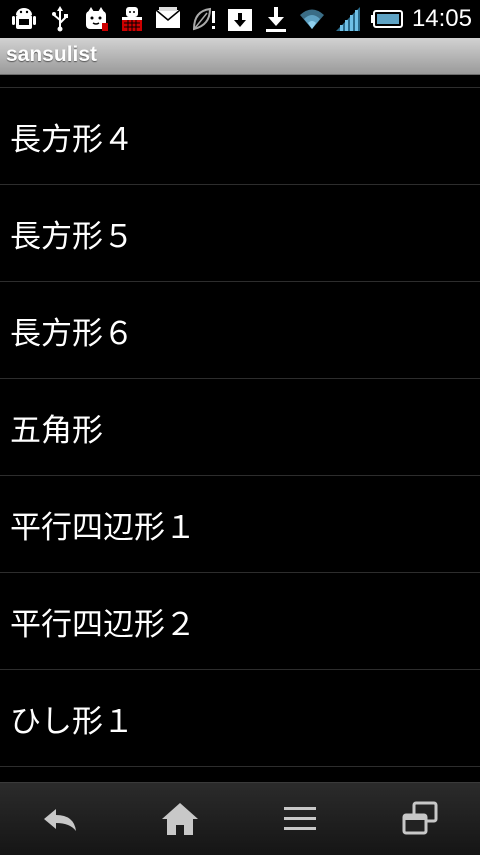 The width and height of the screenshot is (480, 855). What do you see at coordinates (103, 624) in the screenshot?
I see `list-item-label: 平行四辺形２` at bounding box center [103, 624].